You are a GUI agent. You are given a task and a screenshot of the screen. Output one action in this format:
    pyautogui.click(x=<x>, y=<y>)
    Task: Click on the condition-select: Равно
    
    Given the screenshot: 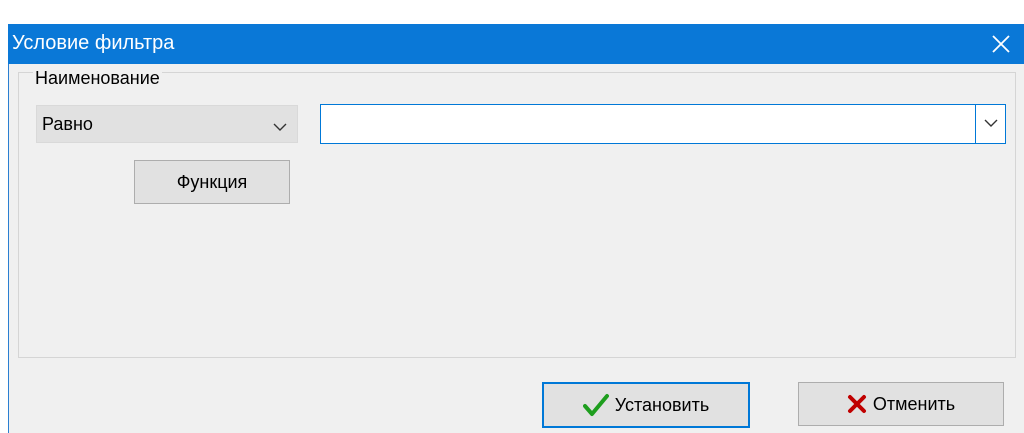 What is the action you would take?
    pyautogui.click(x=167, y=124)
    